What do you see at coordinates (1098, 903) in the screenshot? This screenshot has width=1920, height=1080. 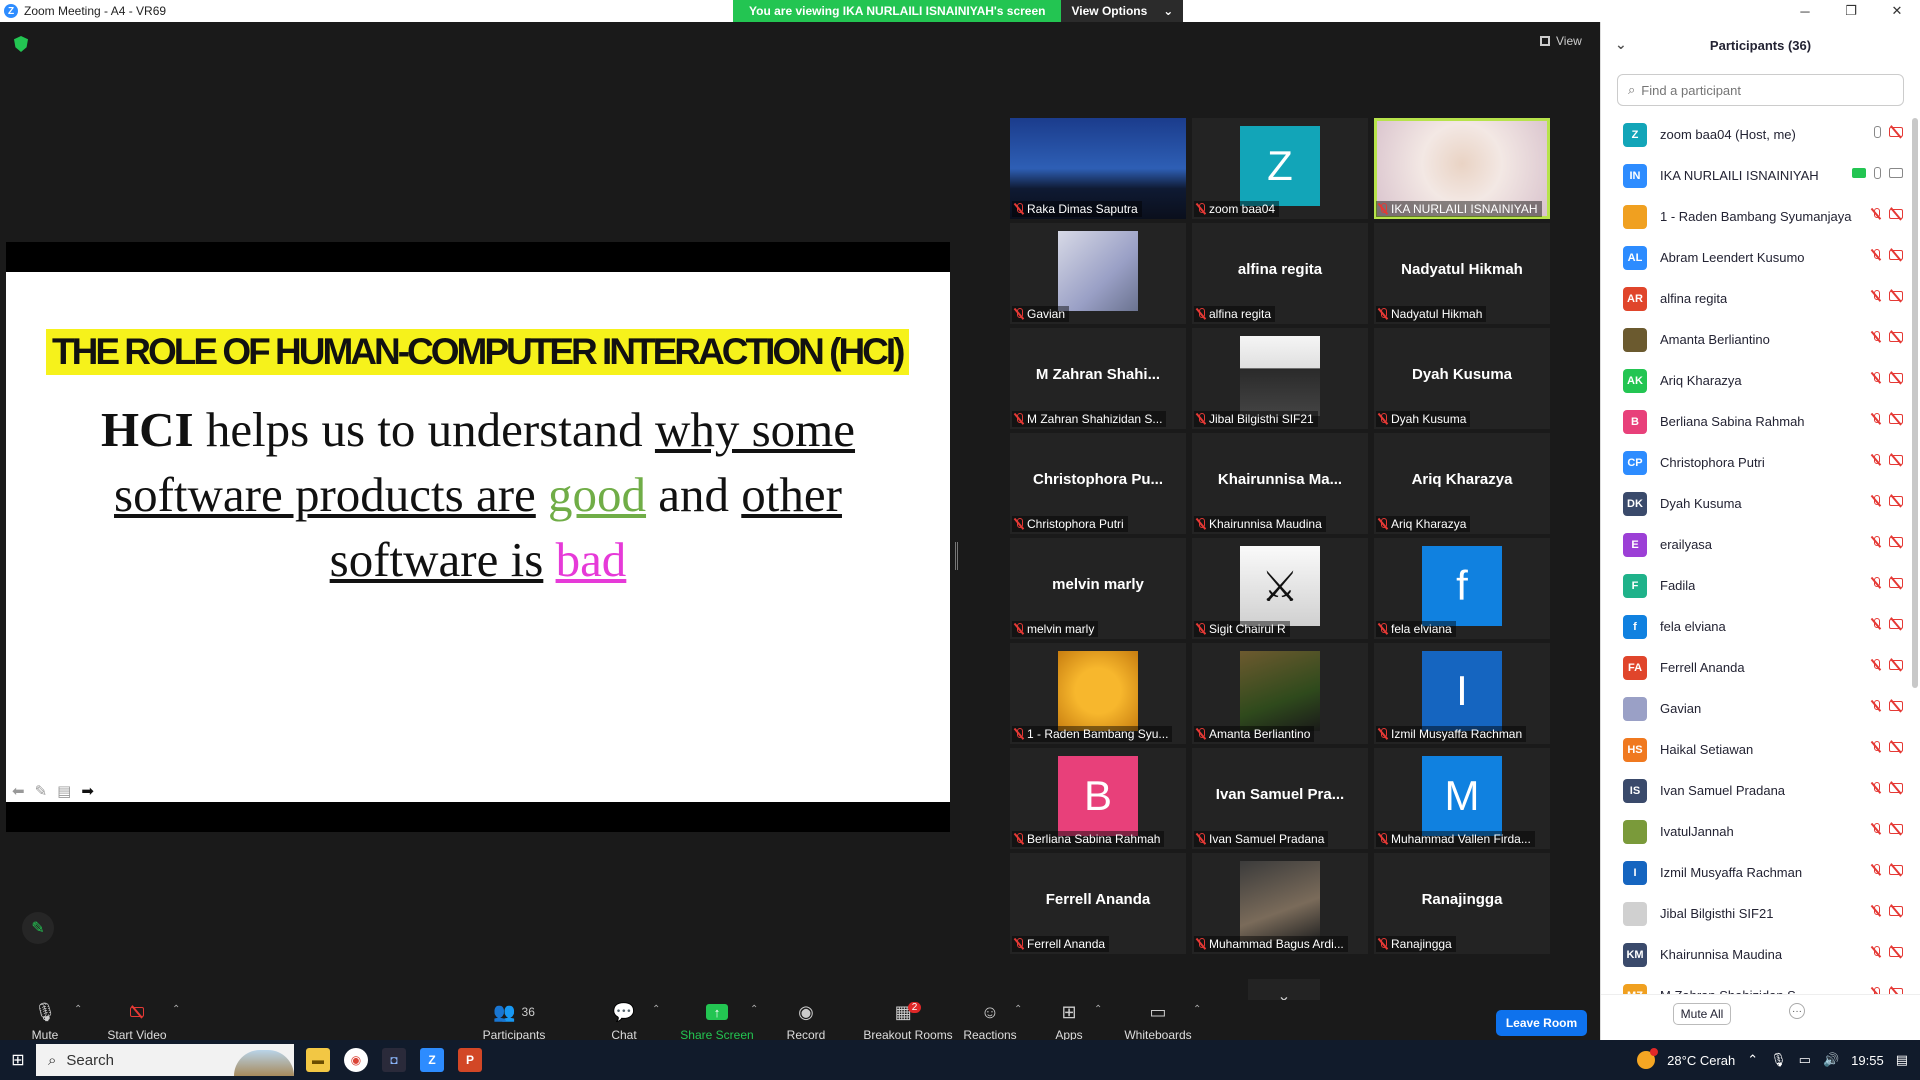 I see `video-tile: Ferrell Ananda Ferrell Ananda` at bounding box center [1098, 903].